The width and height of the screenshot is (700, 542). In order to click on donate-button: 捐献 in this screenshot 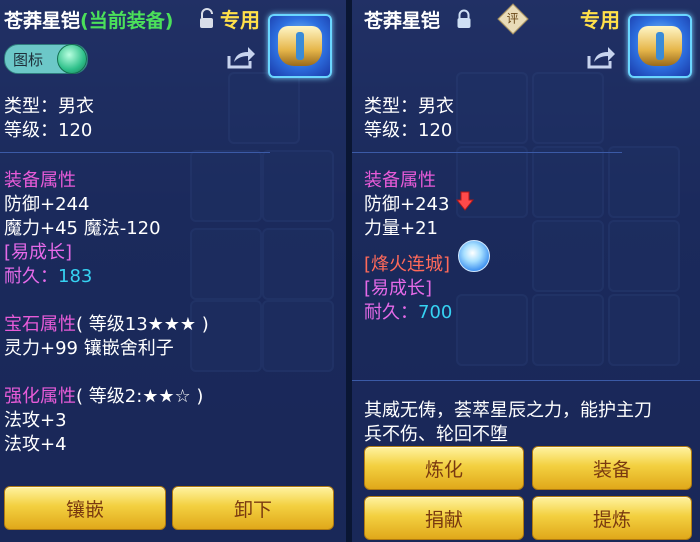, I will do `click(444, 518)`.